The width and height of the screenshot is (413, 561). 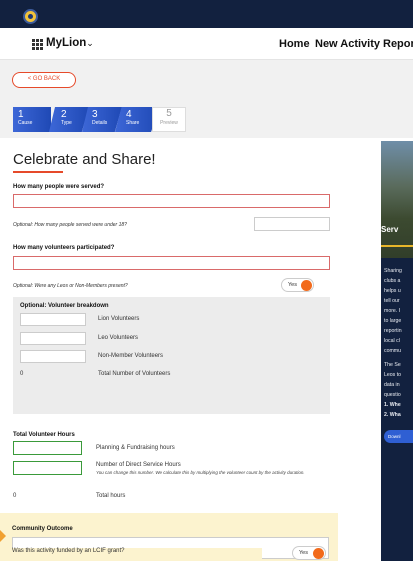 What do you see at coordinates (66, 43) in the screenshot?
I see `brand-label: MyLion` at bounding box center [66, 43].